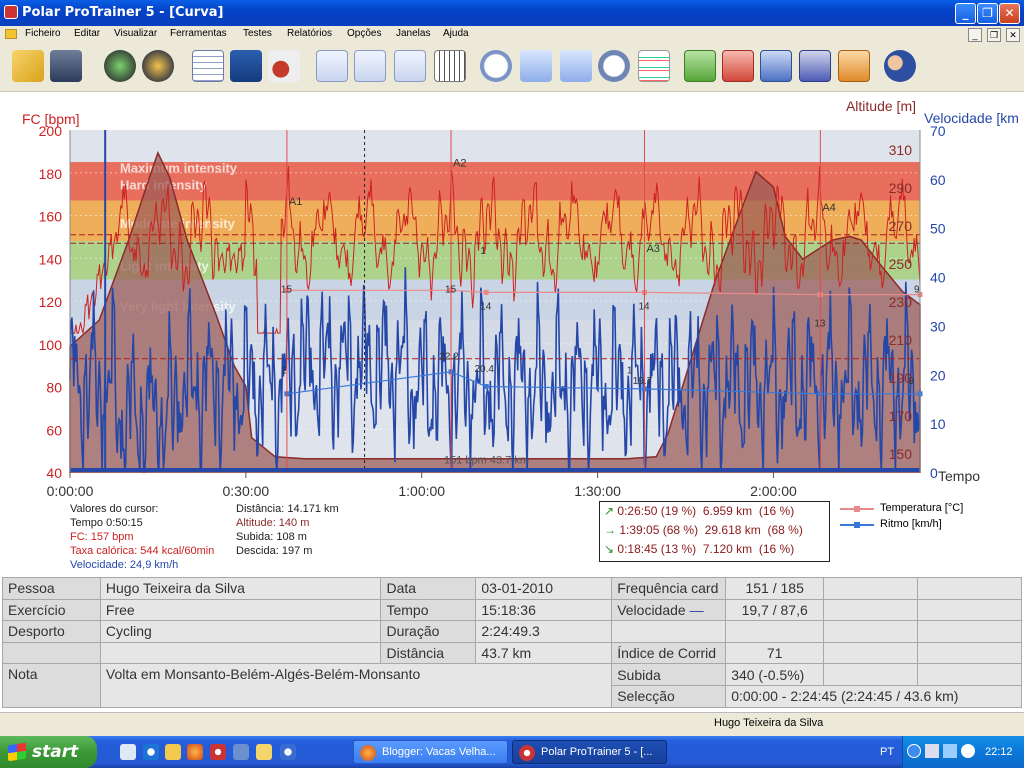 Image resolution: width=1024 pixels, height=768 pixels. I want to click on altitude-tick-label: 250, so click(901, 264).